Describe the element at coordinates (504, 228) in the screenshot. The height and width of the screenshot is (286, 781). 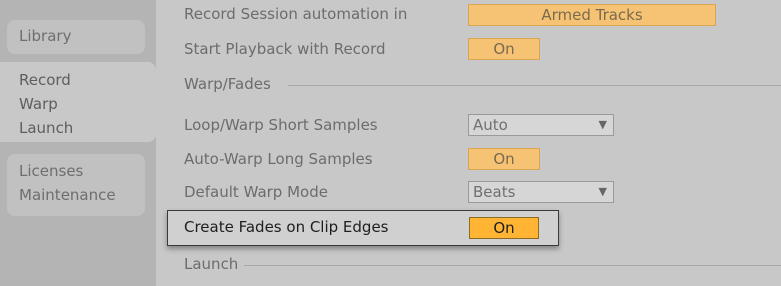
I see `create-fades-toggle: On` at that location.